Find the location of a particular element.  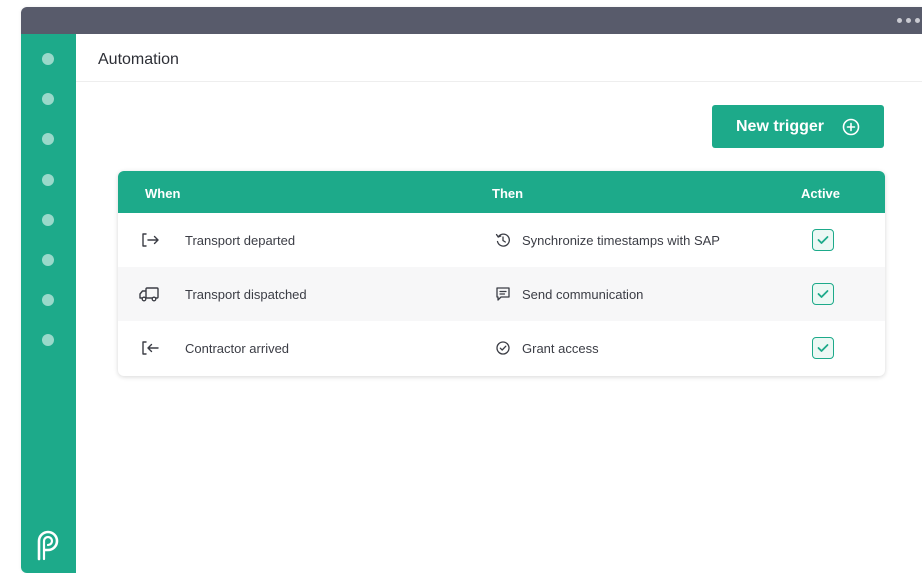

truck-icon is located at coordinates (149, 294).